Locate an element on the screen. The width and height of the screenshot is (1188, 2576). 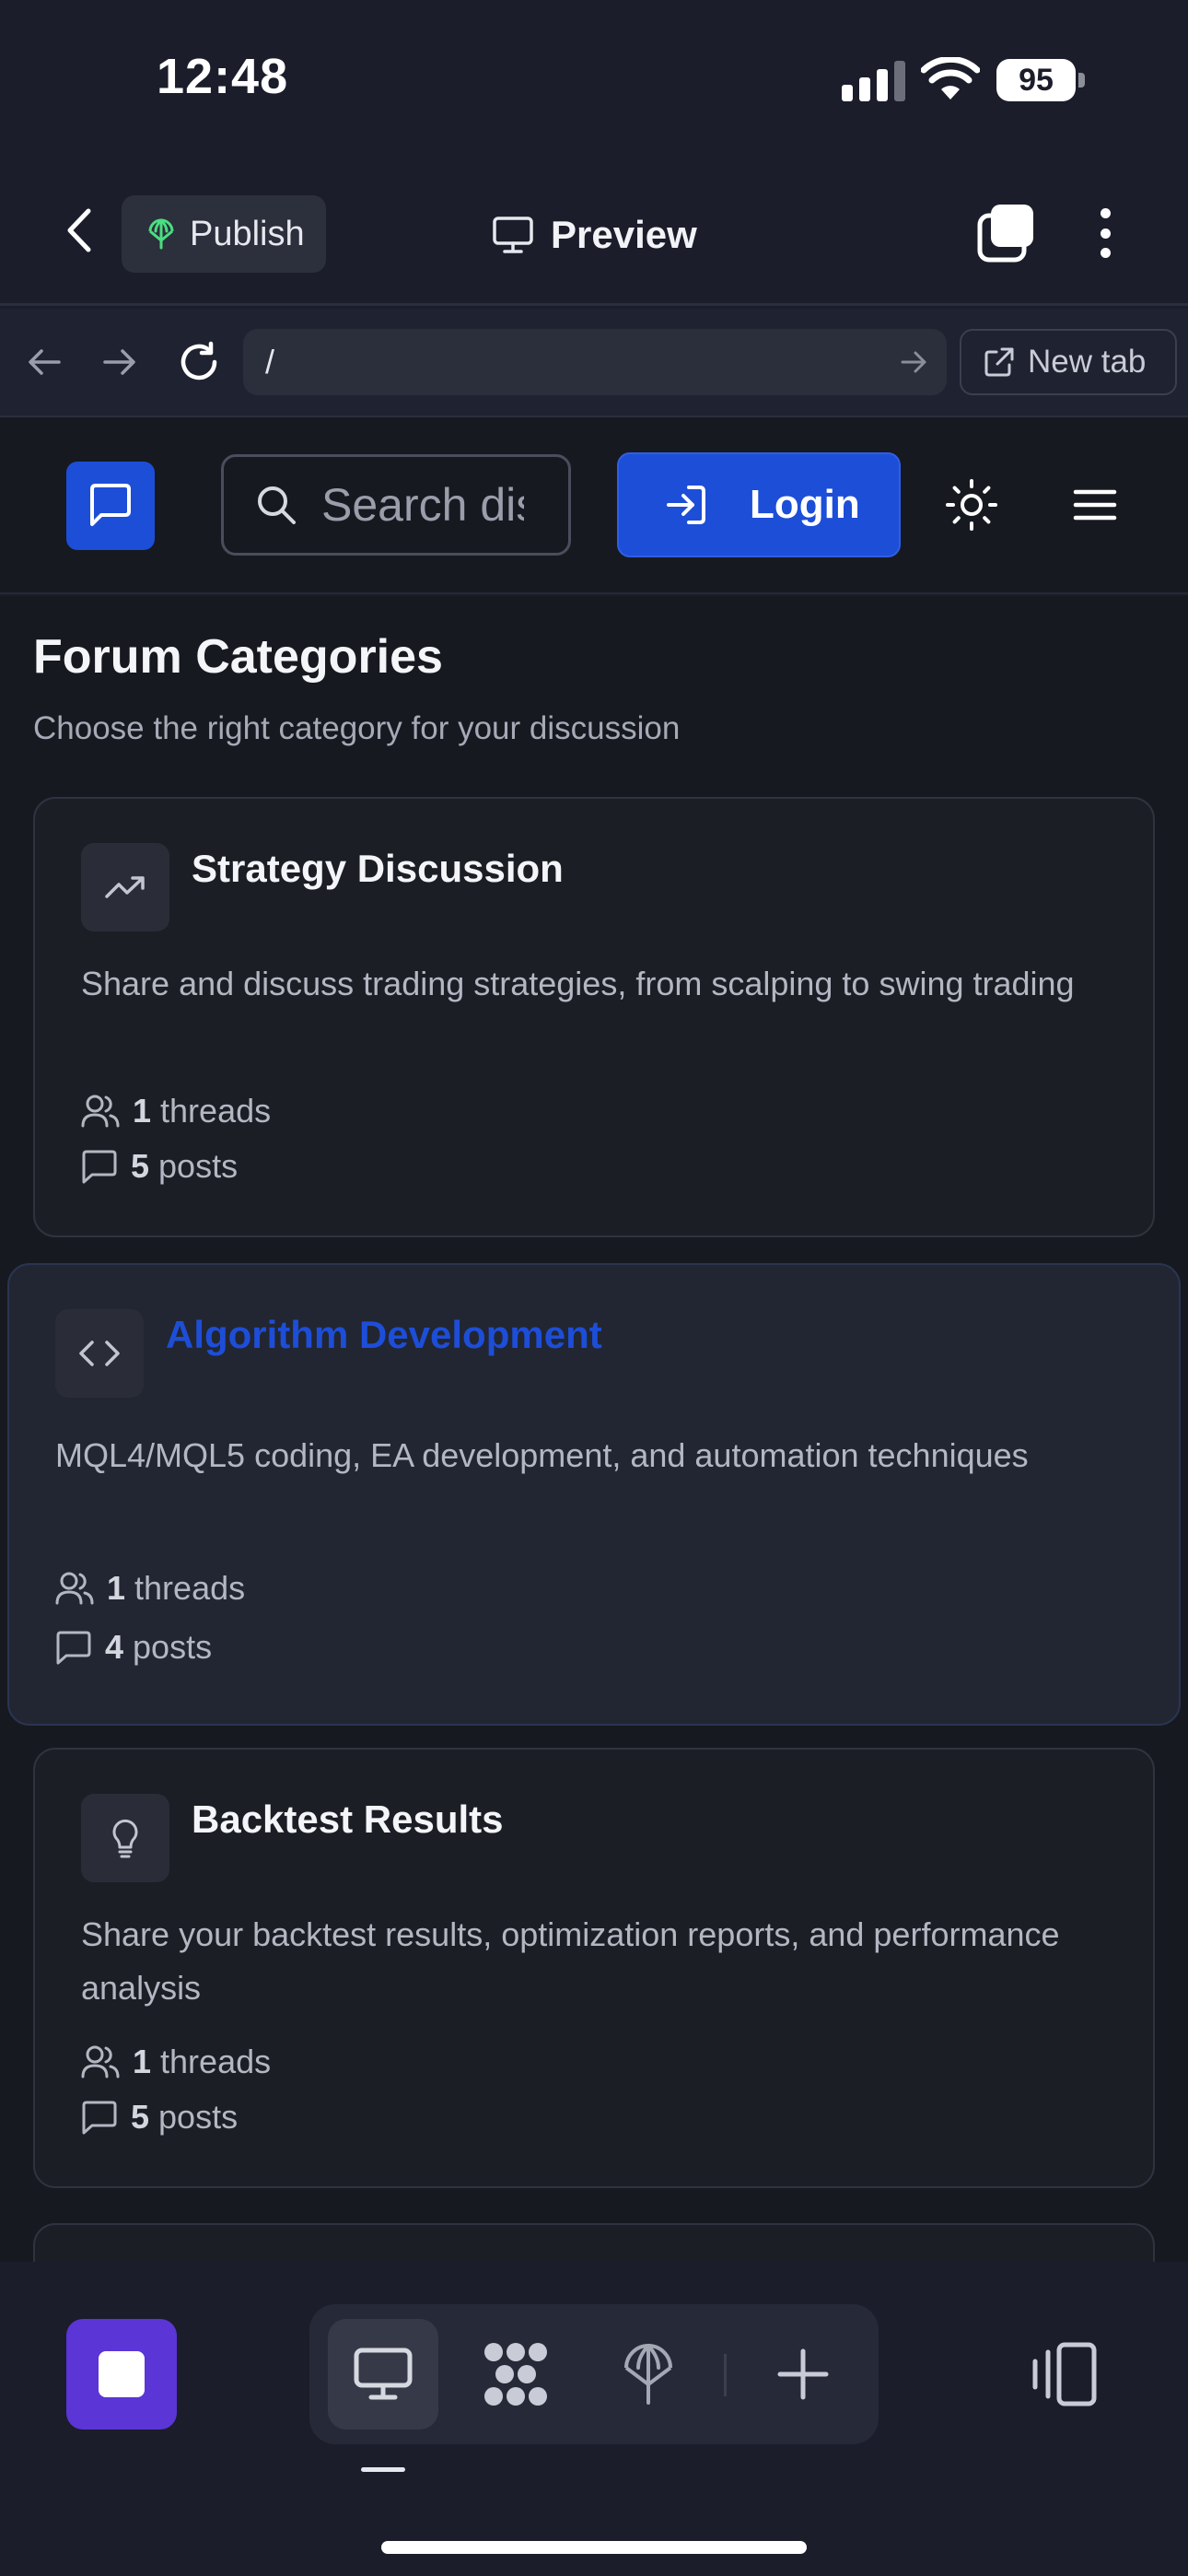
battery-percent: 95 is located at coordinates (1036, 80).